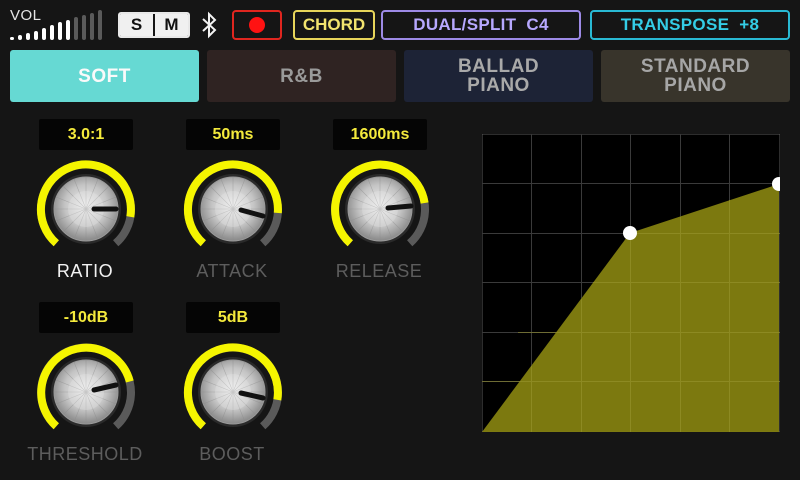 Image resolution: width=800 pixels, height=480 pixels. I want to click on release-control: 1600ms RELEASE, so click(379, 200).